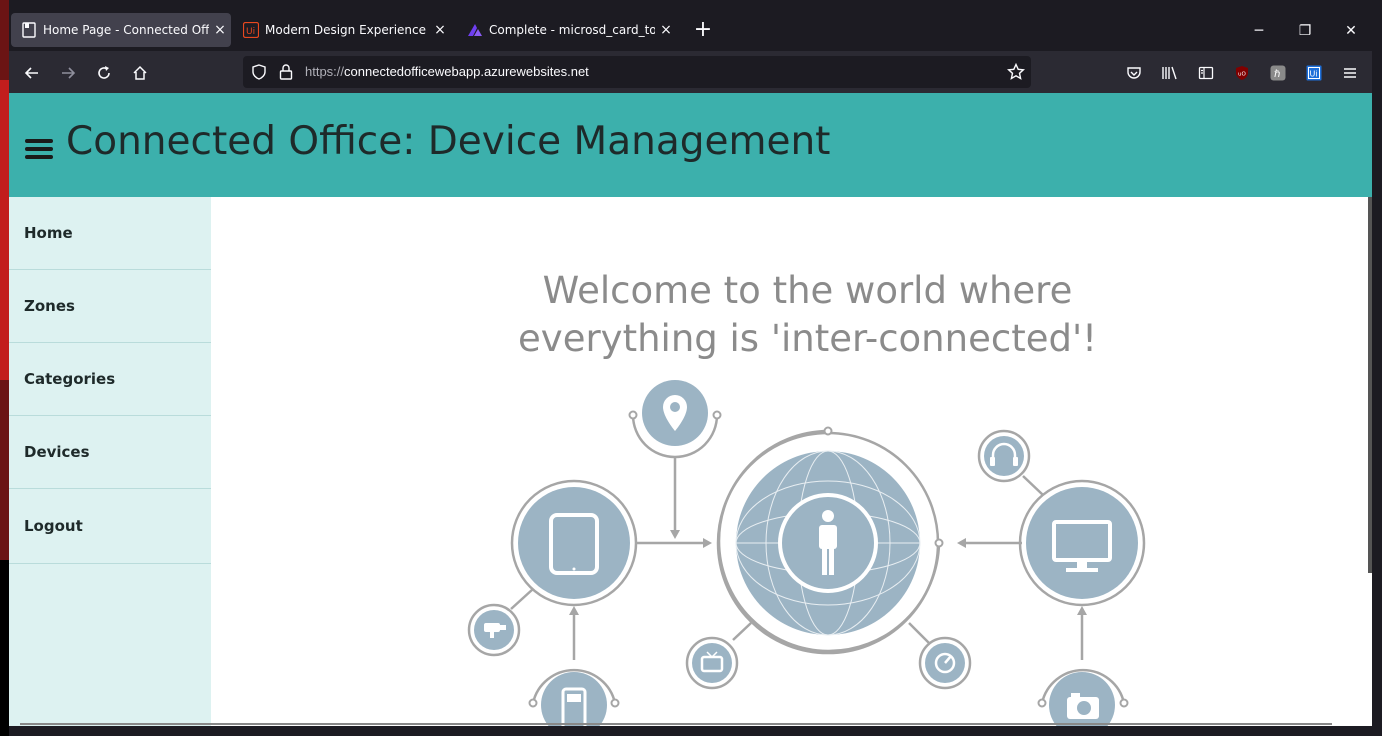 This screenshot has width=1382, height=736. What do you see at coordinates (1016, 72) in the screenshot?
I see `bookmark-star-icon` at bounding box center [1016, 72].